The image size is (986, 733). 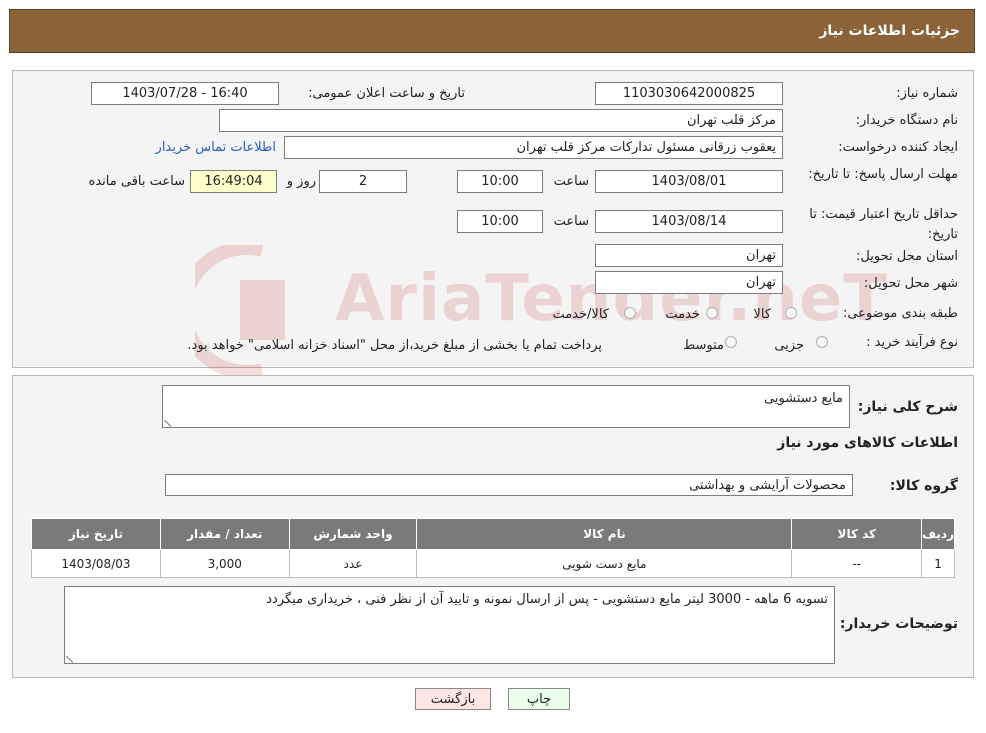 I want to click on city-label: شهر محل تحویل:, so click(x=910, y=283).